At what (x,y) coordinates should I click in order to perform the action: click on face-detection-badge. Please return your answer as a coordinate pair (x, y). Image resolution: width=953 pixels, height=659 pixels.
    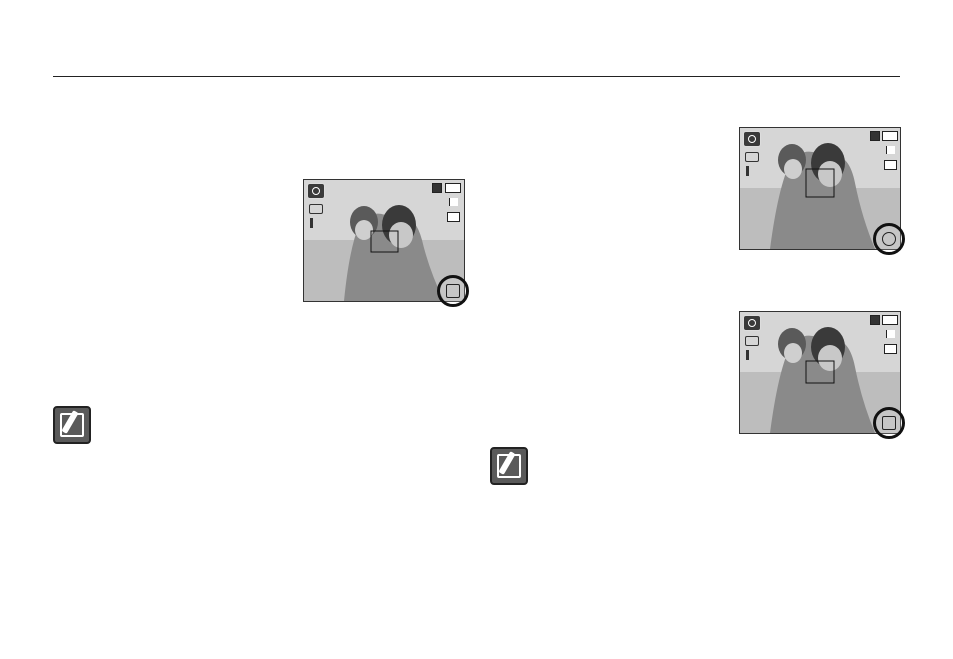
    Looking at the image, I should click on (453, 291).